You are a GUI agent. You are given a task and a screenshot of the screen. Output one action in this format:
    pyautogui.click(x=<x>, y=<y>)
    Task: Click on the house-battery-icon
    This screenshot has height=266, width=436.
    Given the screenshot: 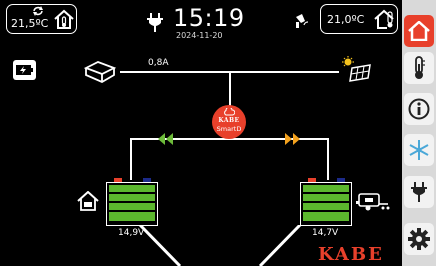 What is the action you would take?
    pyautogui.click(x=88, y=201)
    